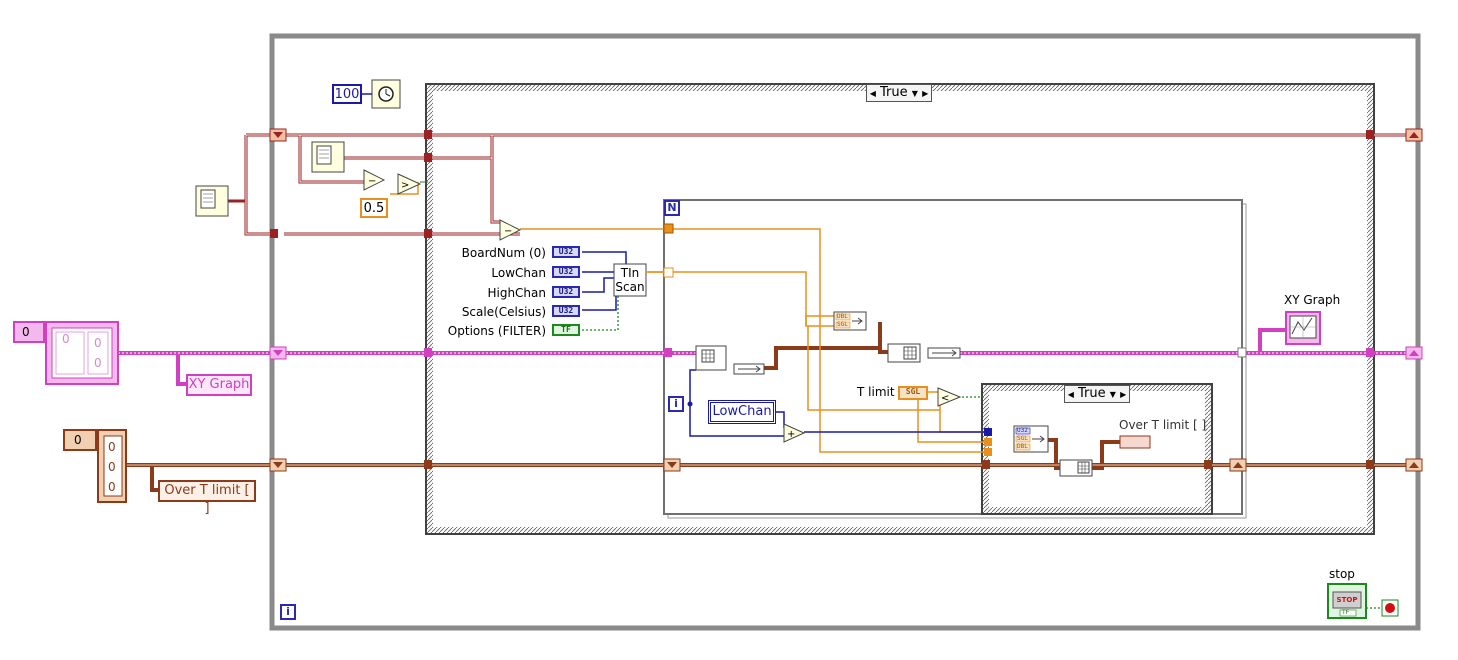 This screenshot has height=660, width=1458. What do you see at coordinates (1414, 135) in the screenshot?
I see `shift-register-right-top` at bounding box center [1414, 135].